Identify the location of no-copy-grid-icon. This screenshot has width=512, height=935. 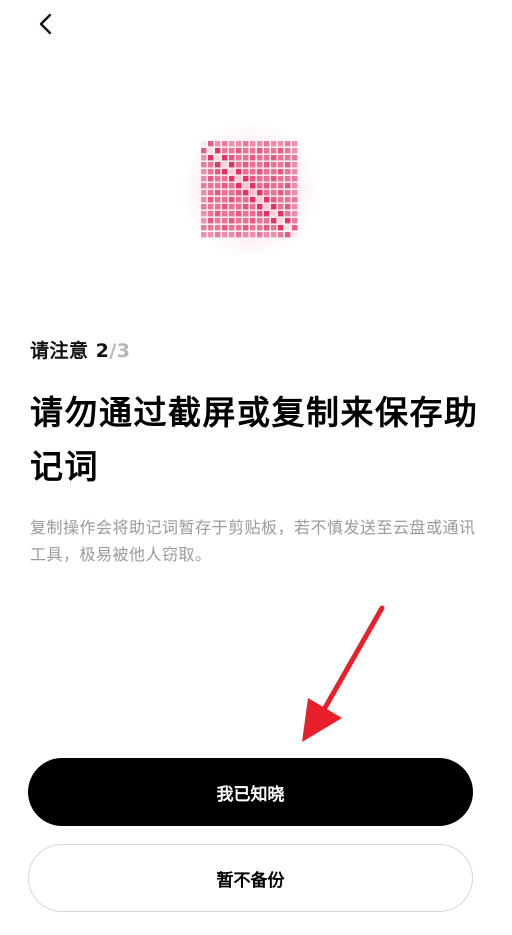
(249, 189).